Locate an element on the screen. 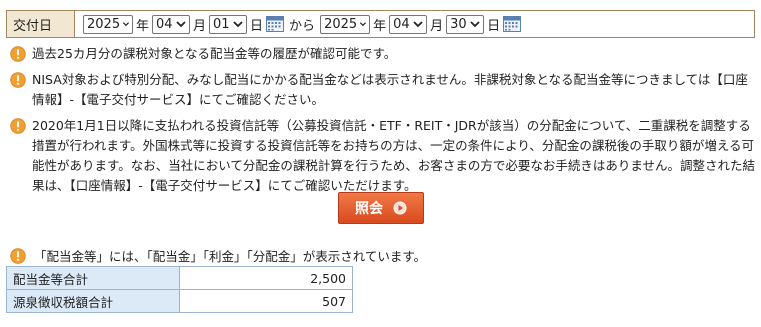 The height and width of the screenshot is (327, 761). start-month-select: 04 is located at coordinates (171, 24).